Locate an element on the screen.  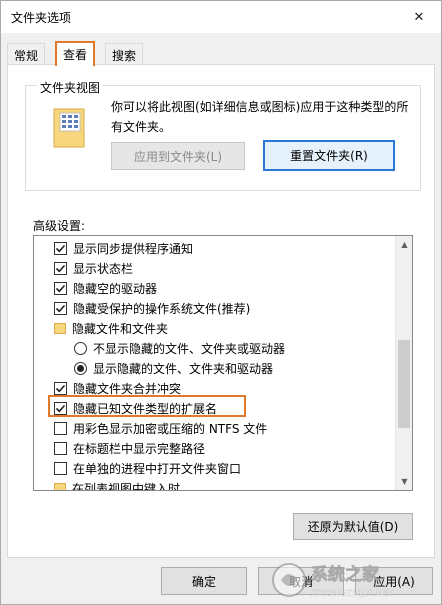
list-item: 用彩色显示加密或压缩的 NTFS 文件 is located at coordinates (215, 428).